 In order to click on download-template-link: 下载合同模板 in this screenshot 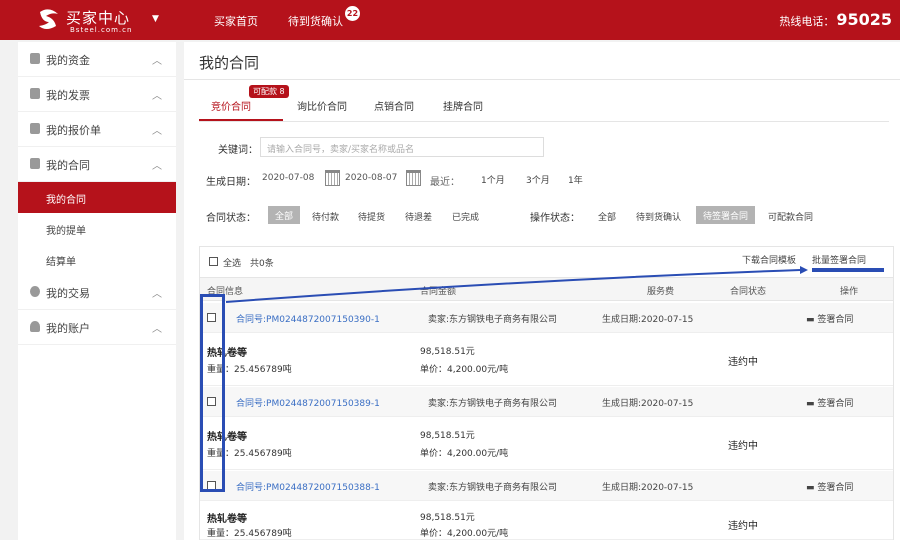, I will do `click(769, 259)`.